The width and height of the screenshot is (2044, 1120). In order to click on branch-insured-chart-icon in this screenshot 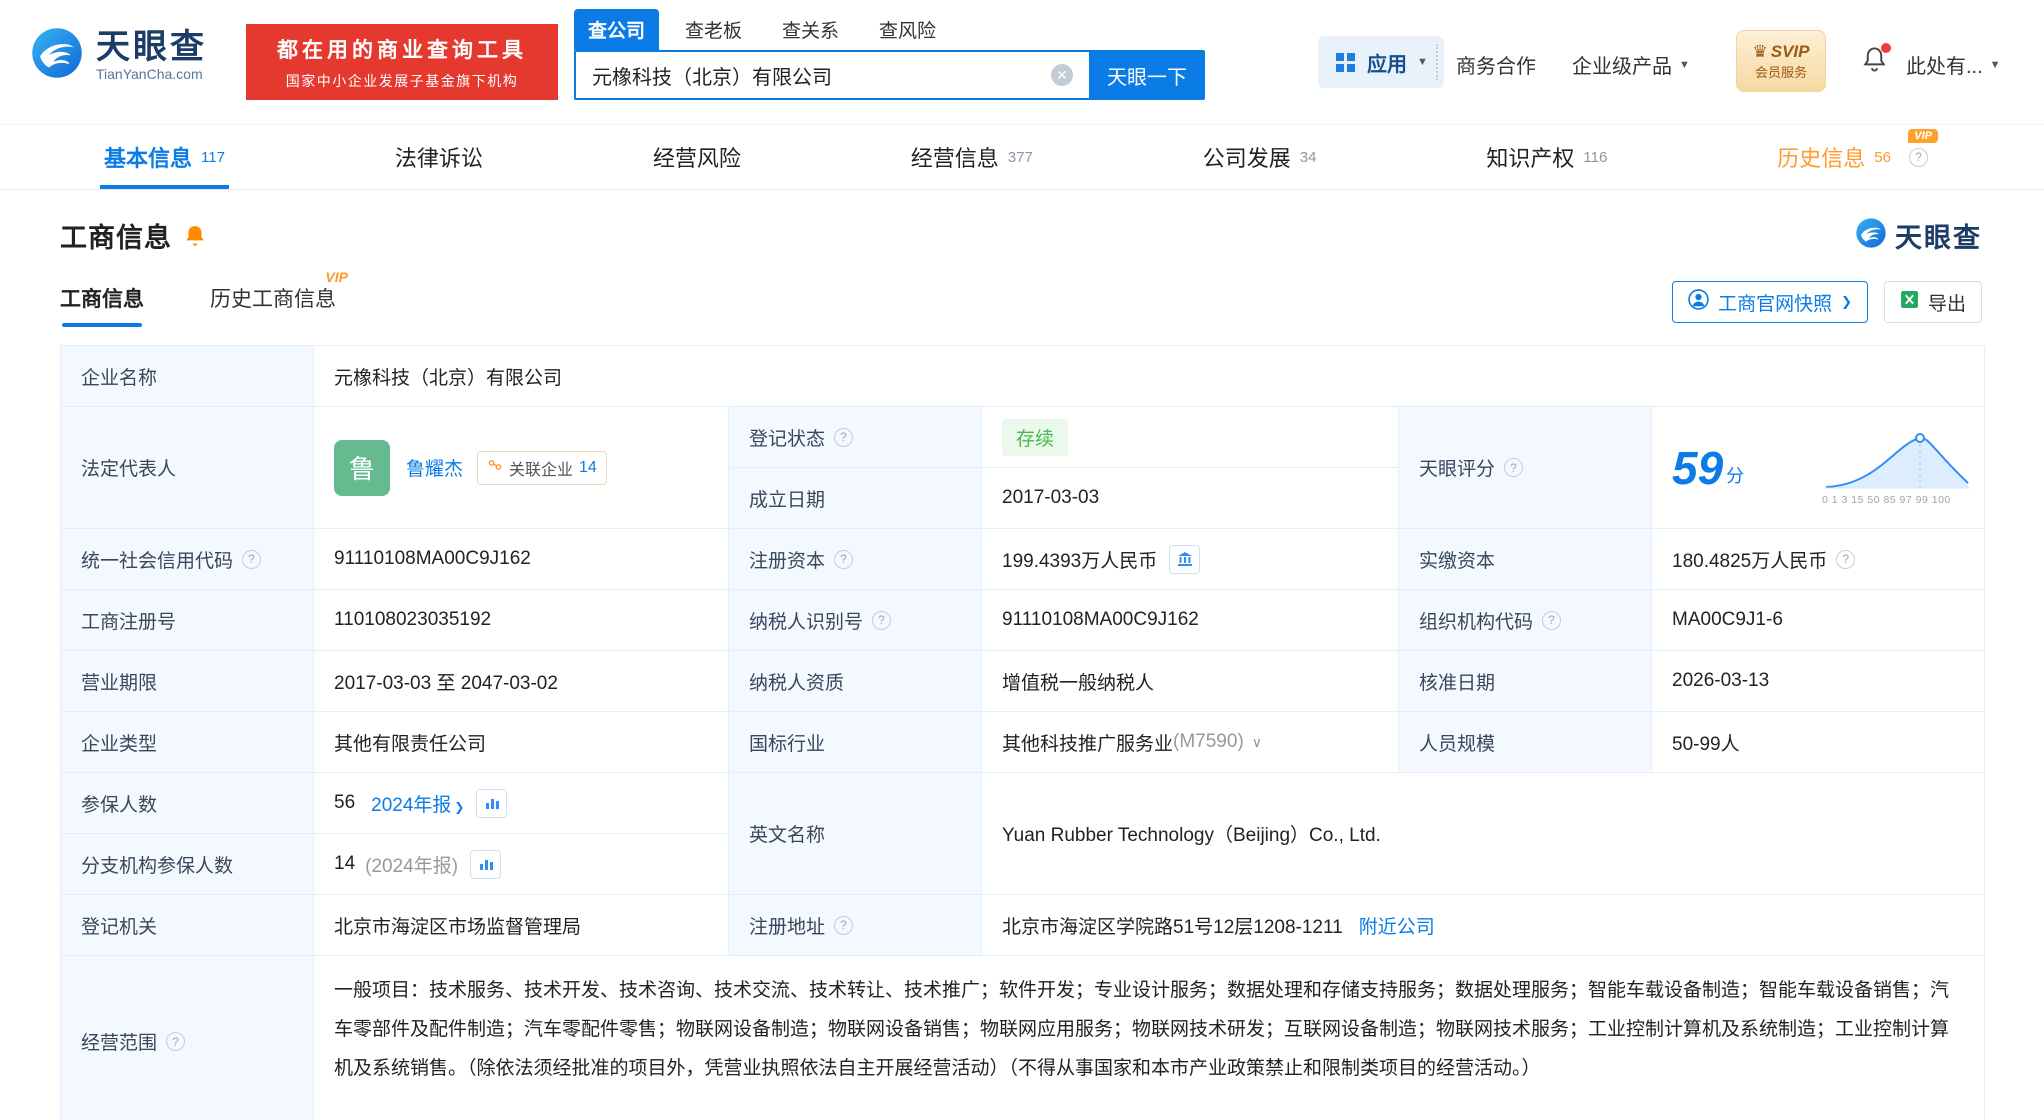, I will do `click(486, 864)`.